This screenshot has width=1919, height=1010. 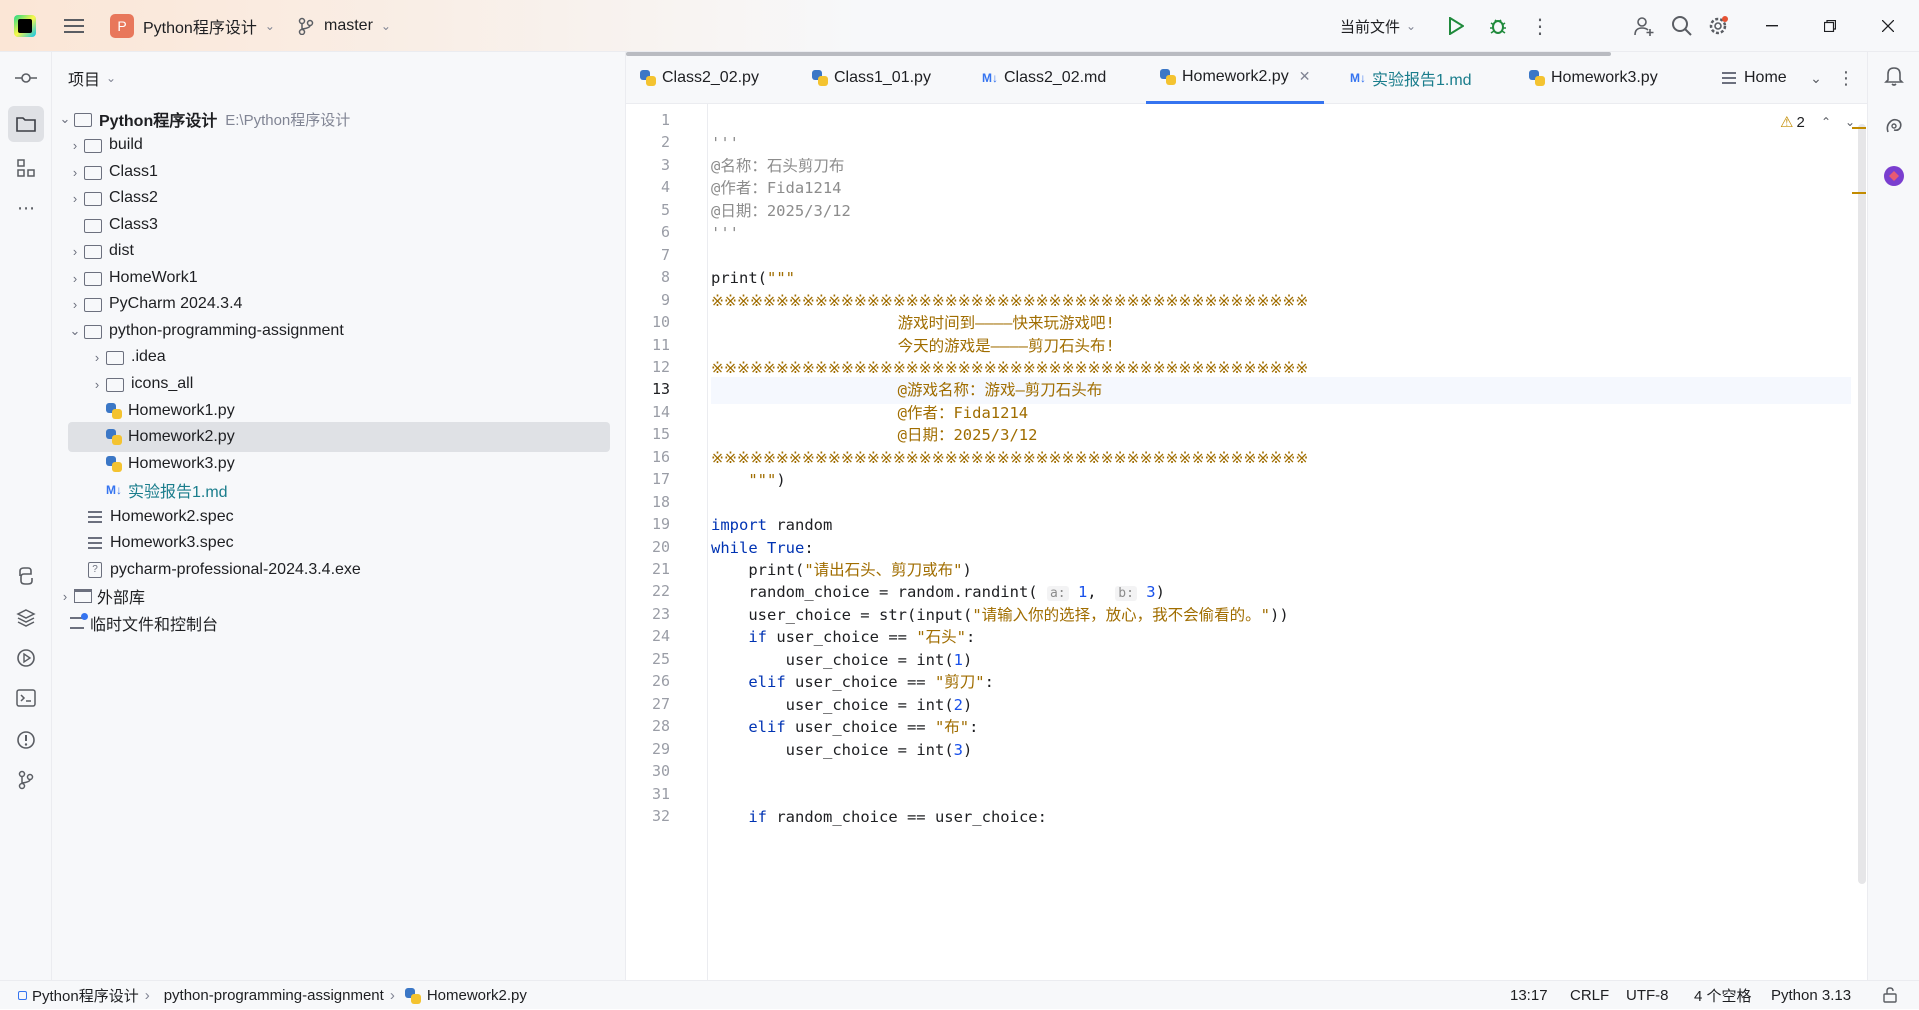 What do you see at coordinates (26, 78) in the screenshot?
I see `commit-icon` at bounding box center [26, 78].